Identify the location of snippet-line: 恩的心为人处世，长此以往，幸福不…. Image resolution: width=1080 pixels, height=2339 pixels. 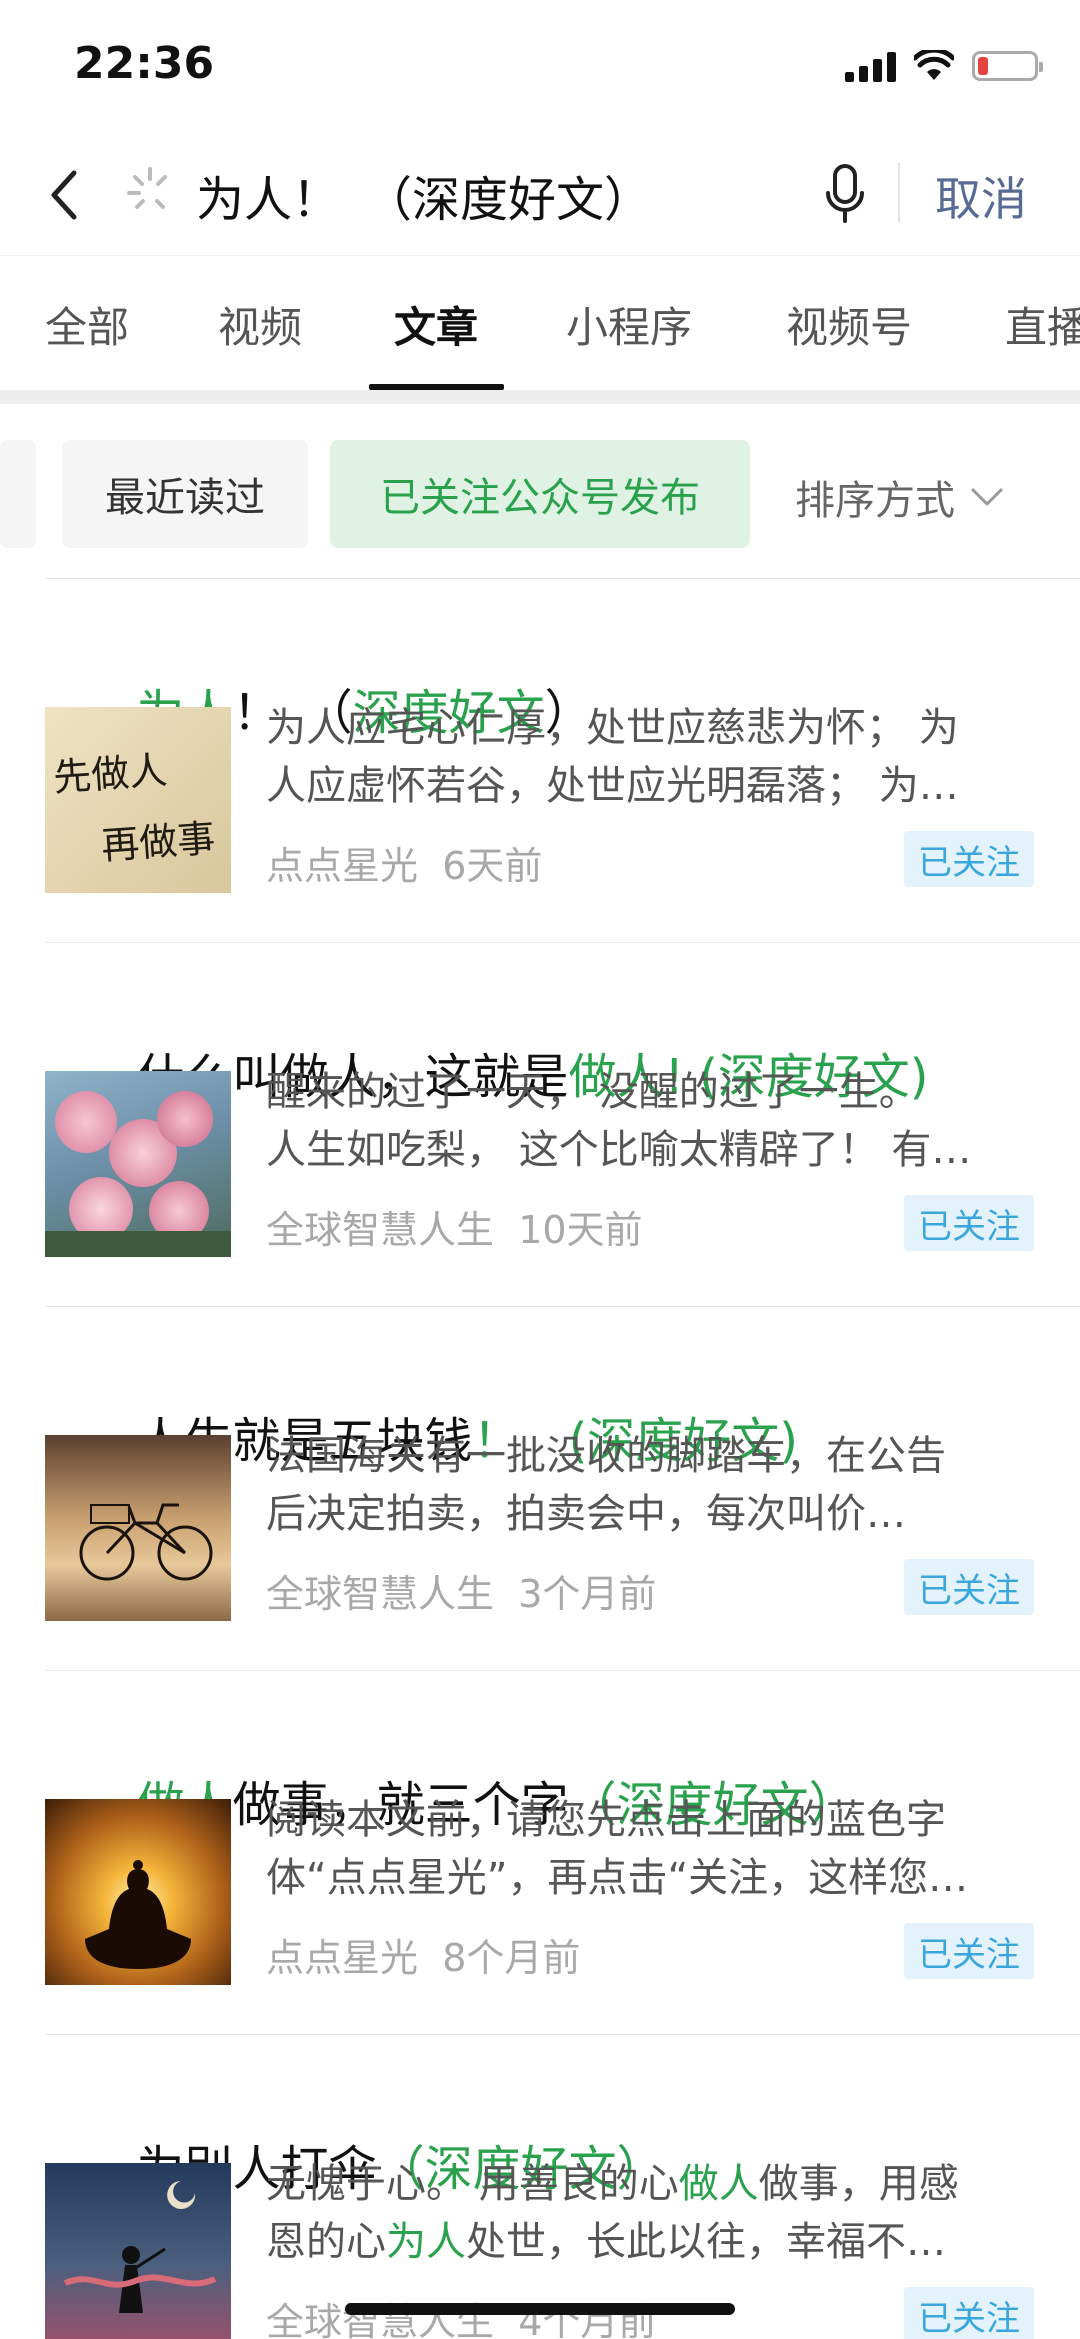
(651, 2242).